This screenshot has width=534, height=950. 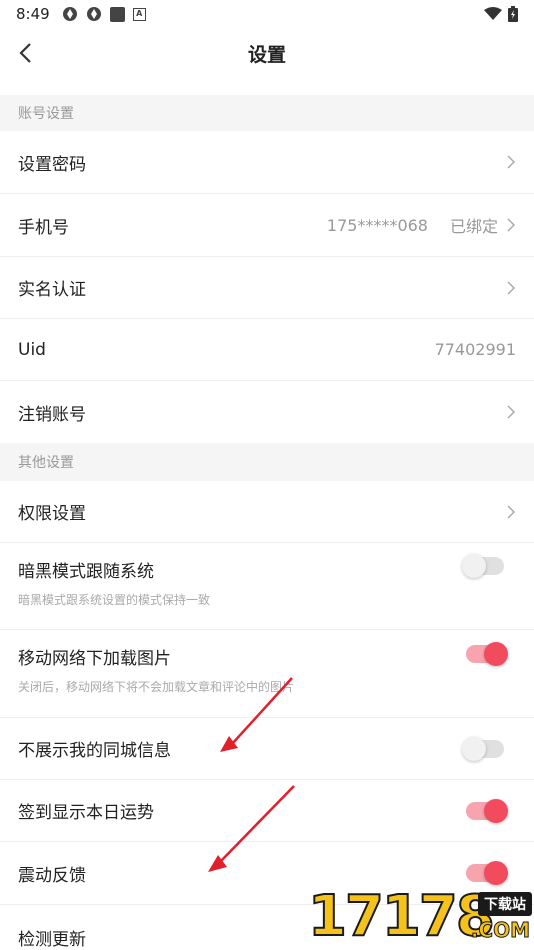 I want to click on row-uid: Uid 77402991, so click(x=267, y=350).